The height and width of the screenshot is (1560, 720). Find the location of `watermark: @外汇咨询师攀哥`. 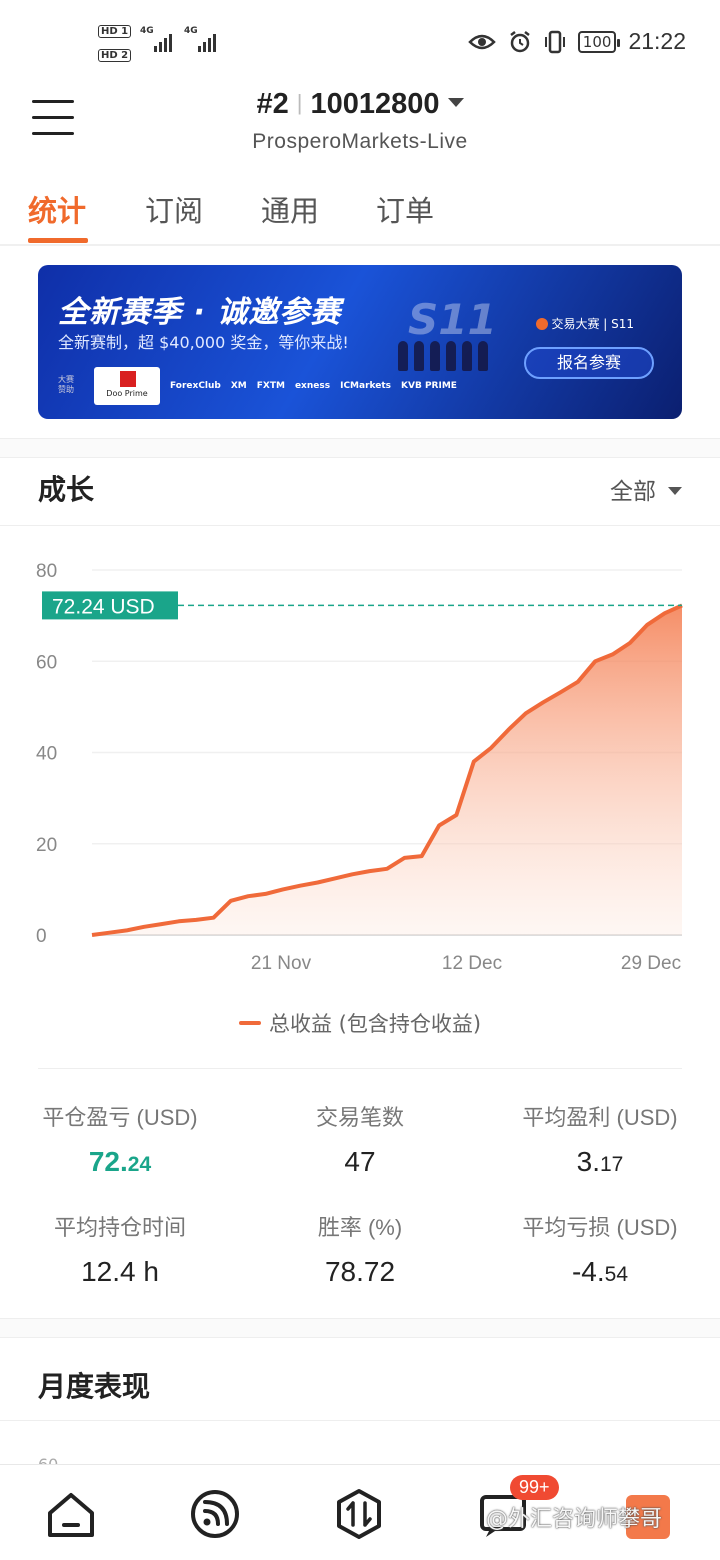

watermark: @外汇咨询师攀哥 is located at coordinates (574, 1519).